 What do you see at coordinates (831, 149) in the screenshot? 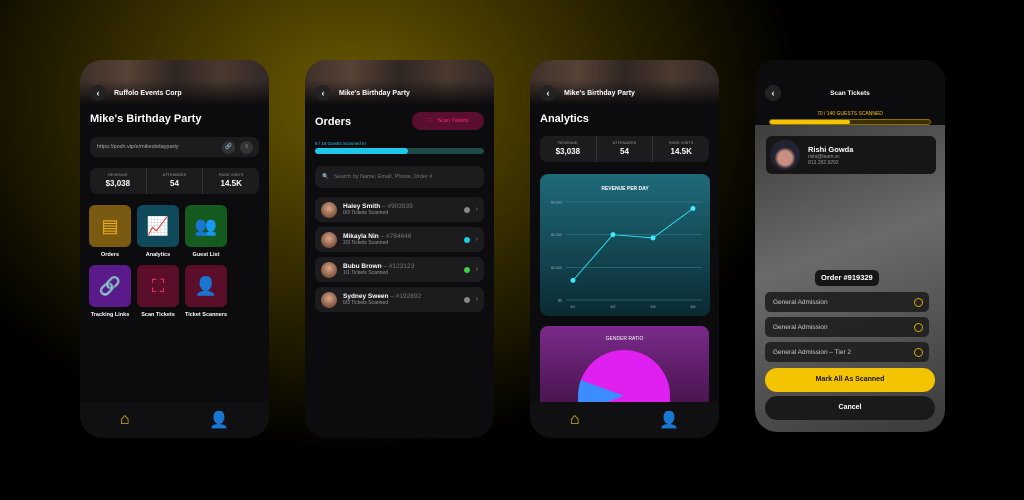
I see `guest-name: Rishi Gowda` at bounding box center [831, 149].